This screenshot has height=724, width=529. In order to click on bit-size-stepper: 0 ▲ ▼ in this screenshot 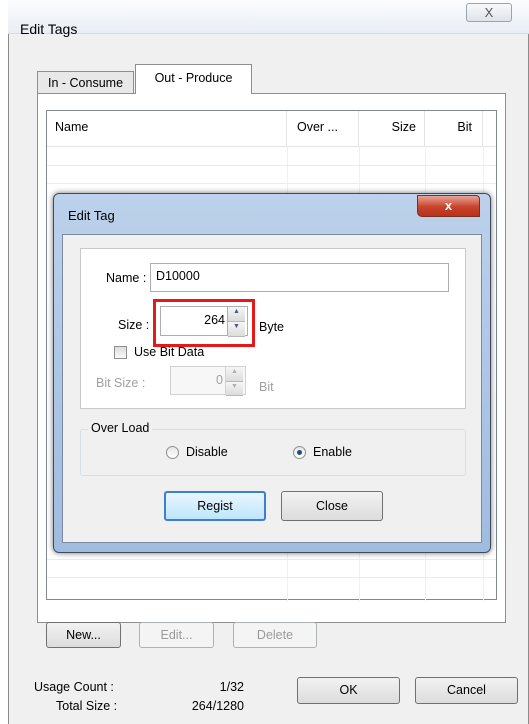, I will do `click(208, 381)`.